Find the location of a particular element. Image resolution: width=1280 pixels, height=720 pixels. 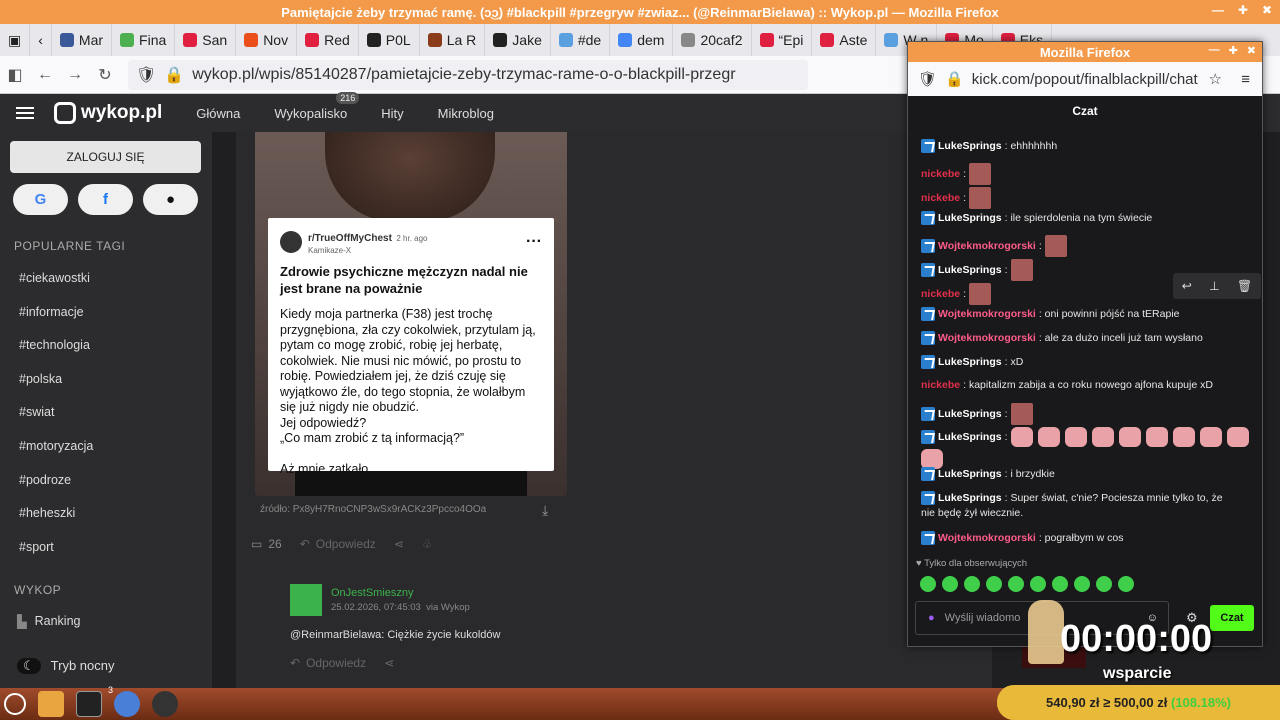

browser-tab: Jake is located at coordinates (518, 40).